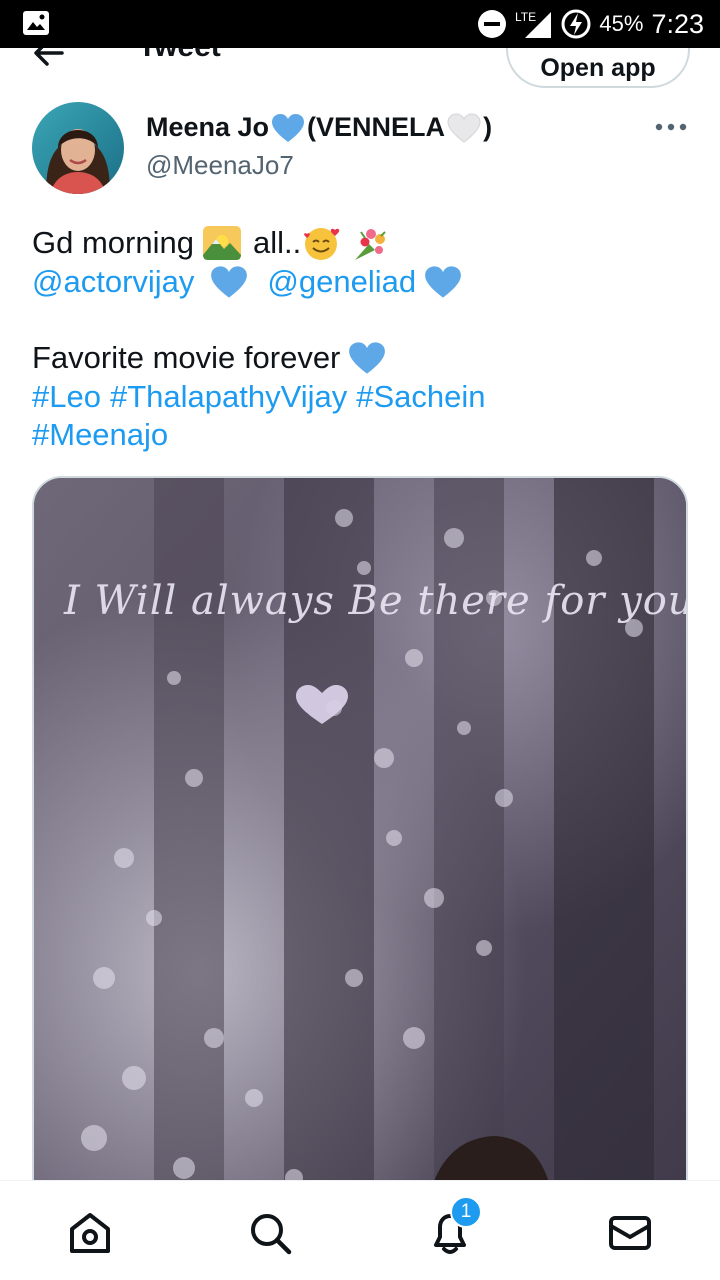 The image size is (720, 1280). Describe the element at coordinates (370, 245) in the screenshot. I see `bouquet-icon` at that location.